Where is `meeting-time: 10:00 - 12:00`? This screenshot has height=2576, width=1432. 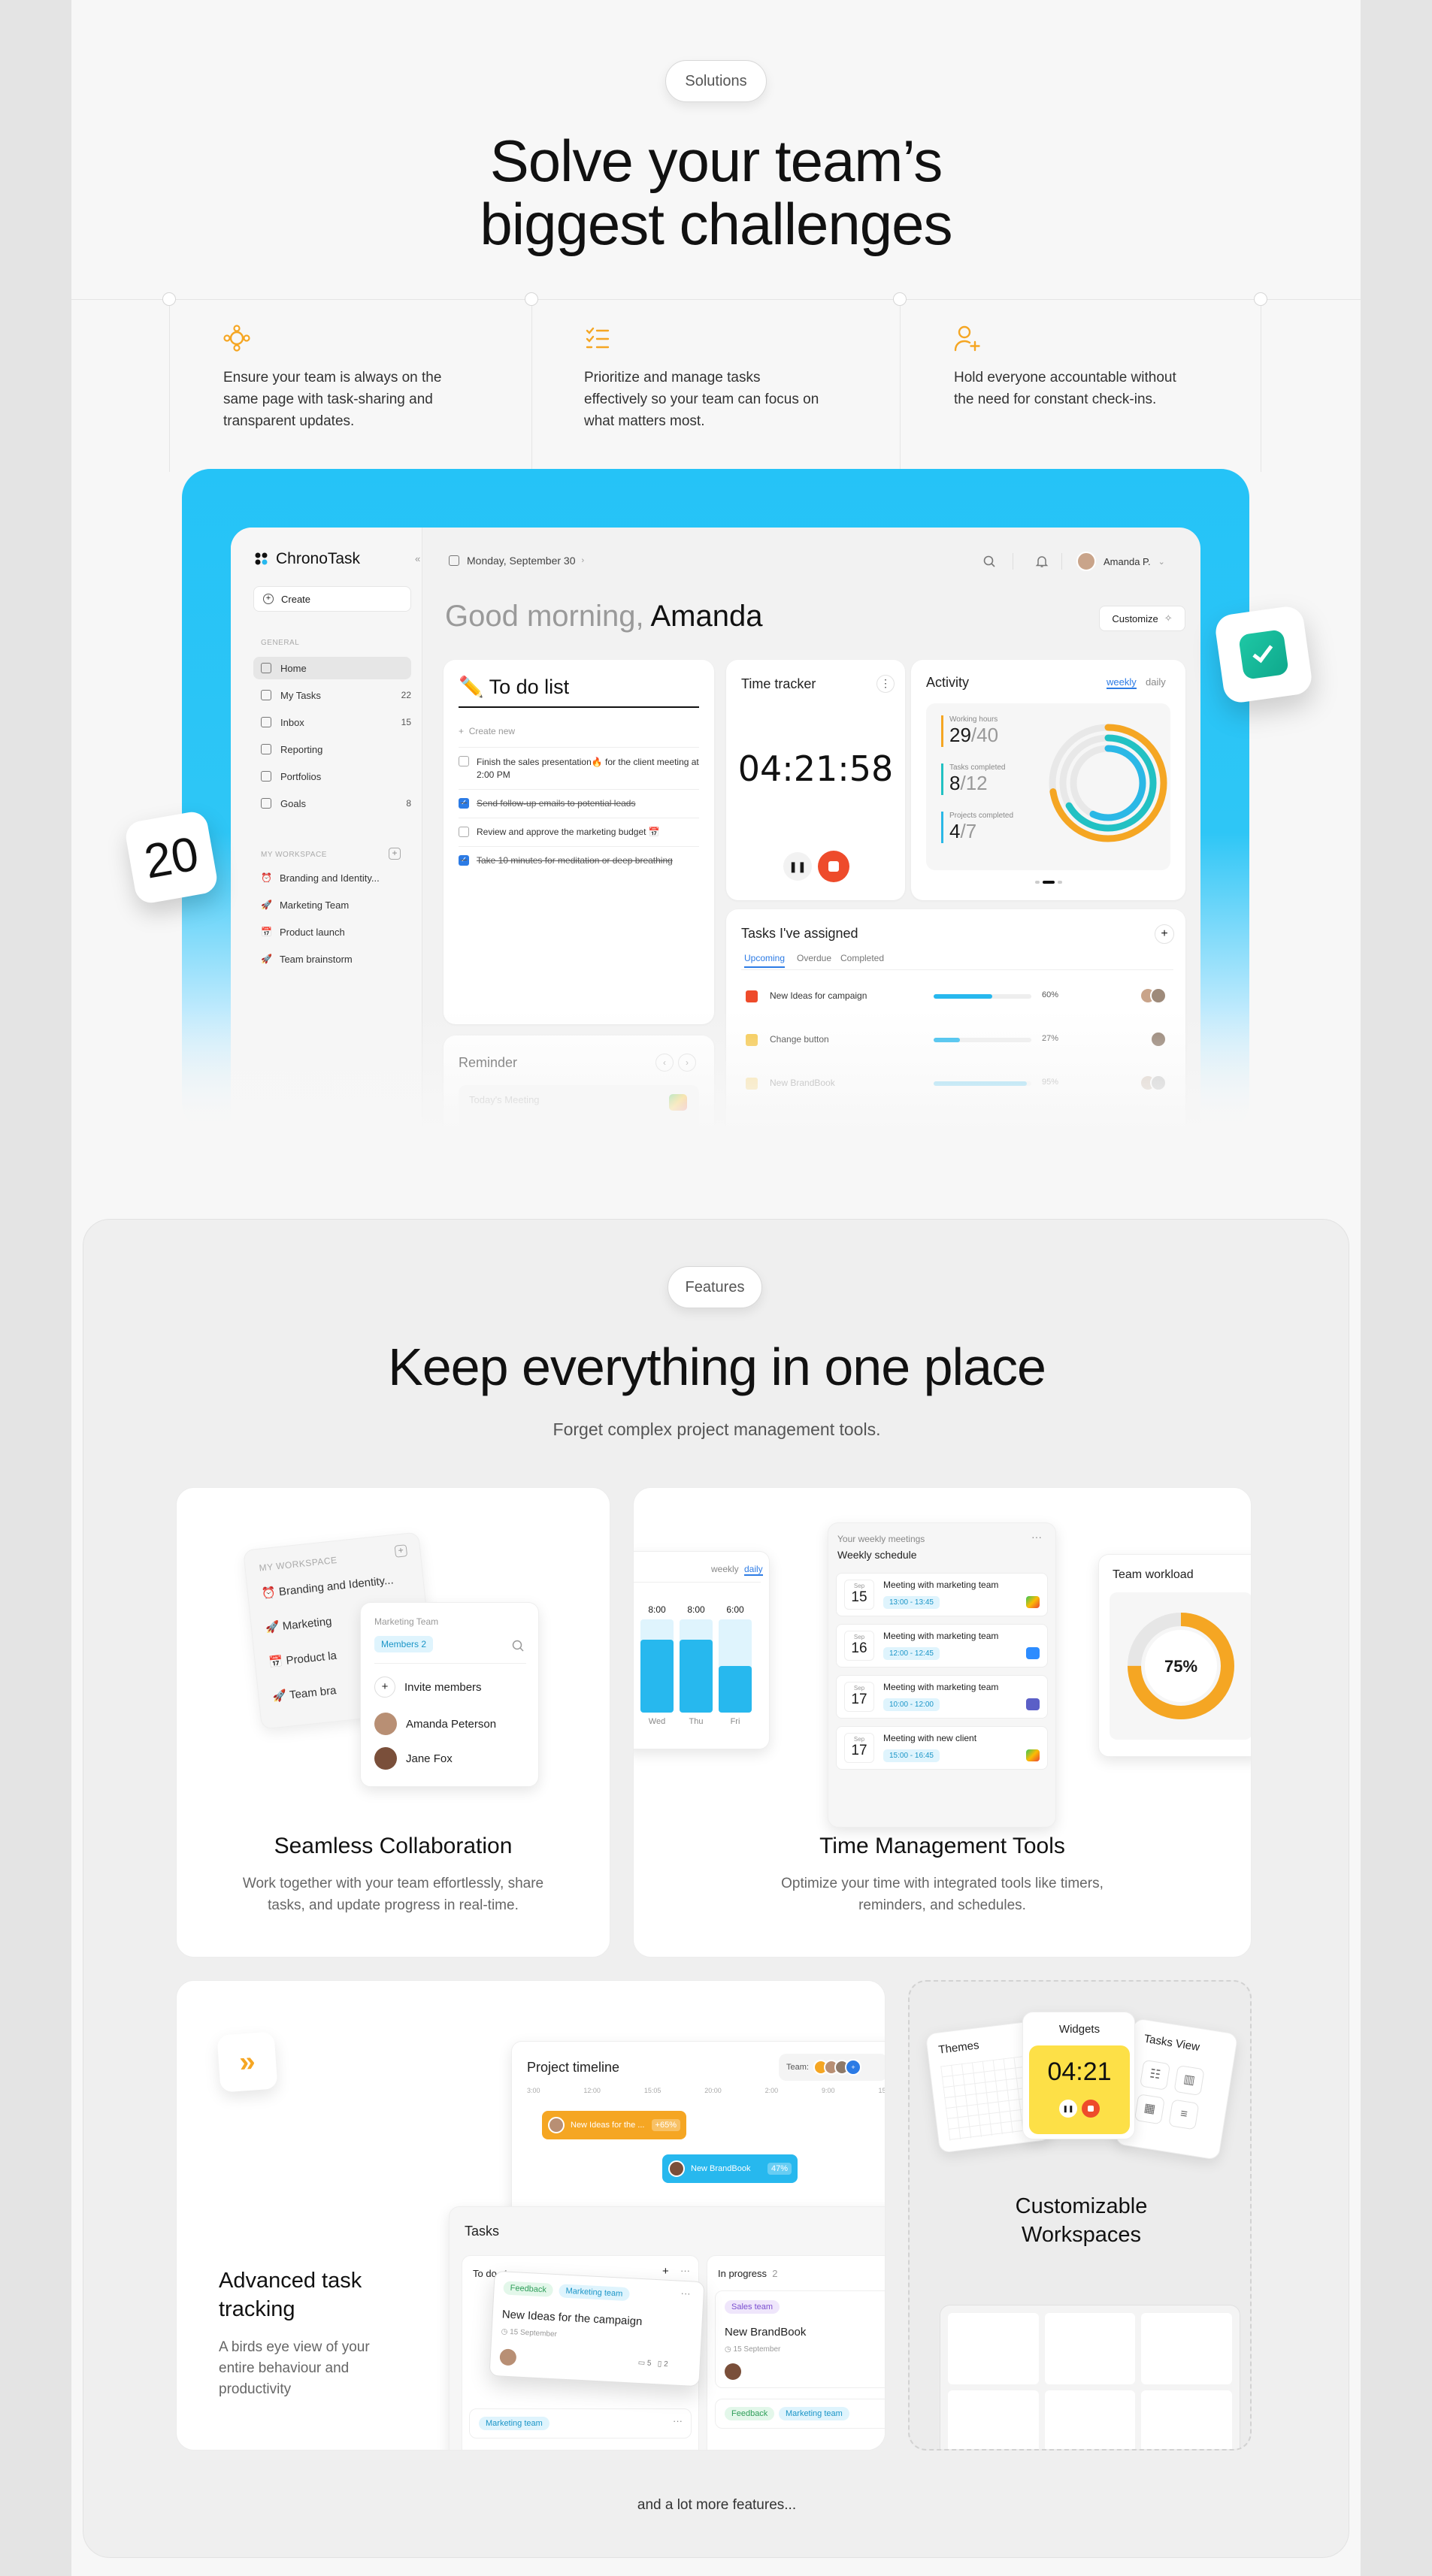 meeting-time: 10:00 - 12:00 is located at coordinates (911, 1705).